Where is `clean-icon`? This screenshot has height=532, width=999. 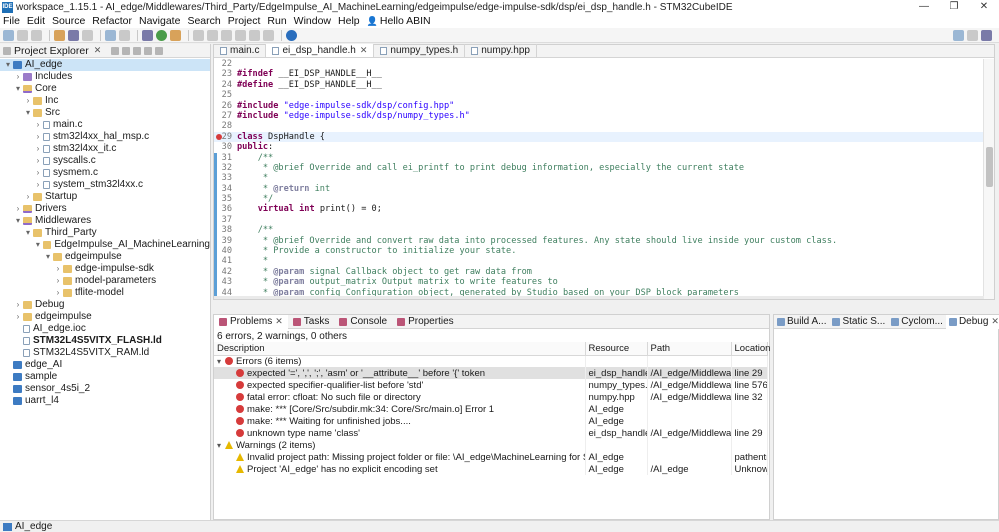 clean-icon is located at coordinates (87, 35).